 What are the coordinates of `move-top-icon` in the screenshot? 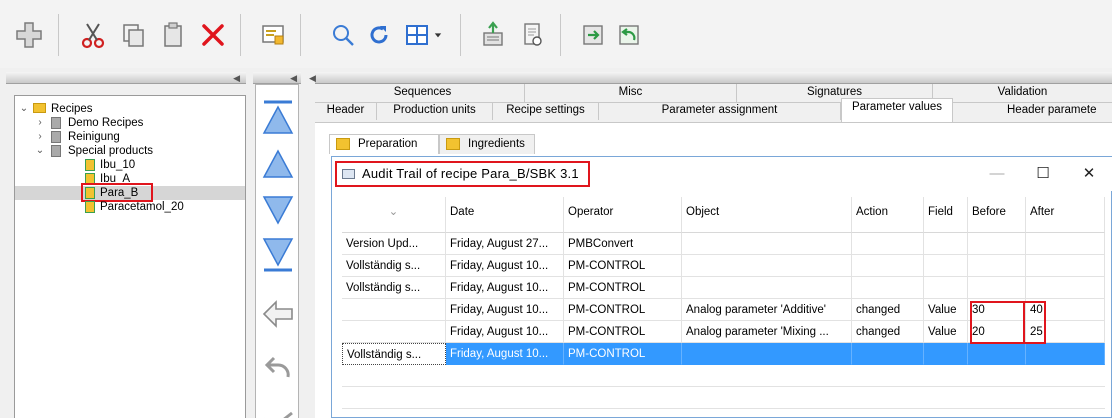 It's located at (278, 118).